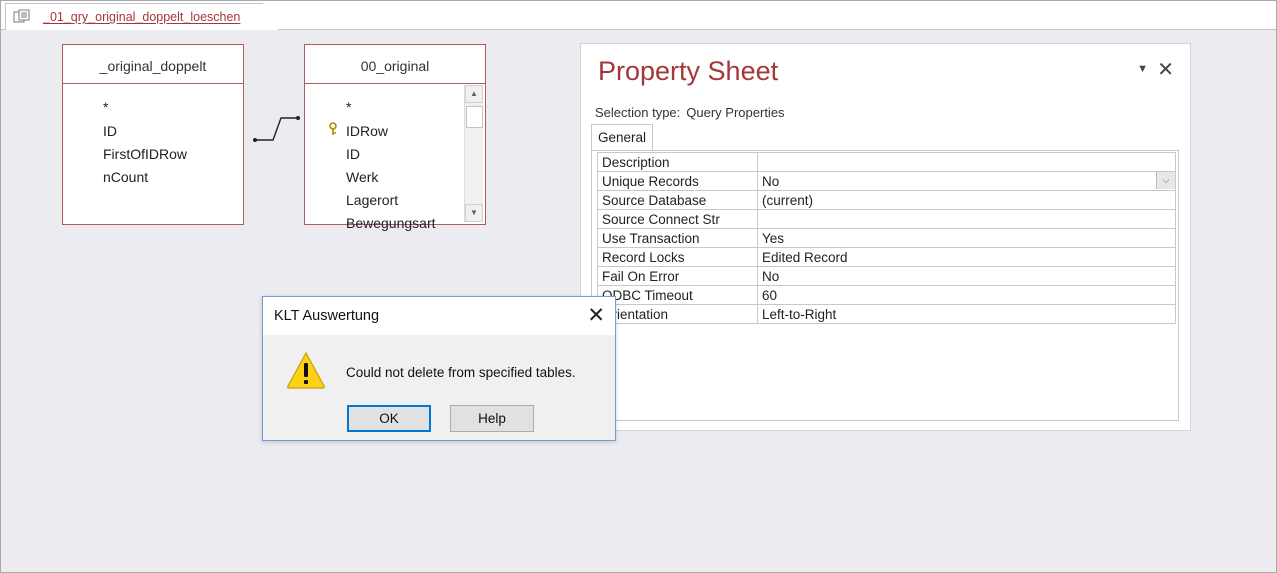  Describe the element at coordinates (367, 131) in the screenshot. I see `field-idrow: IDRow` at that location.